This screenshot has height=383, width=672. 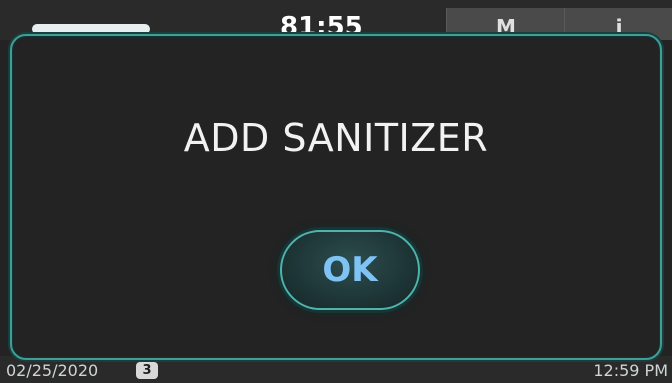 I want to click on footer-time: 12:59 PM, so click(x=630, y=370).